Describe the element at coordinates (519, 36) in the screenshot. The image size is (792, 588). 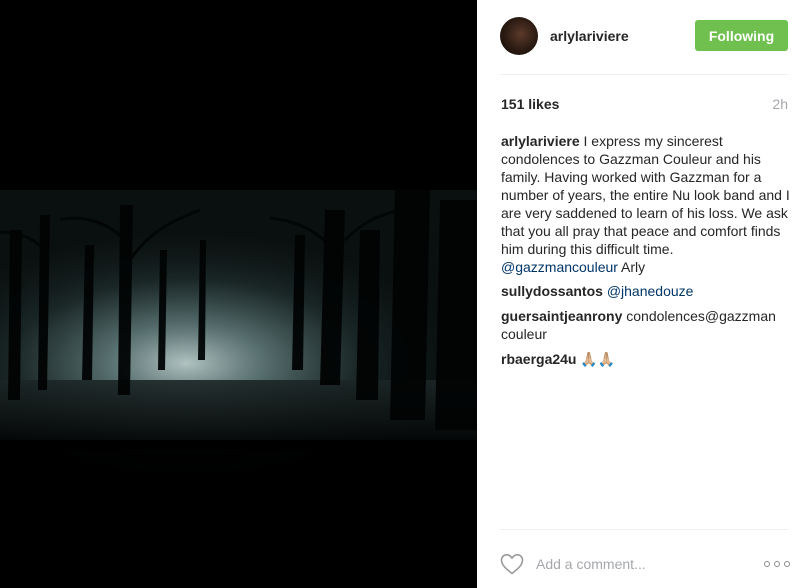
I see `avatar` at that location.